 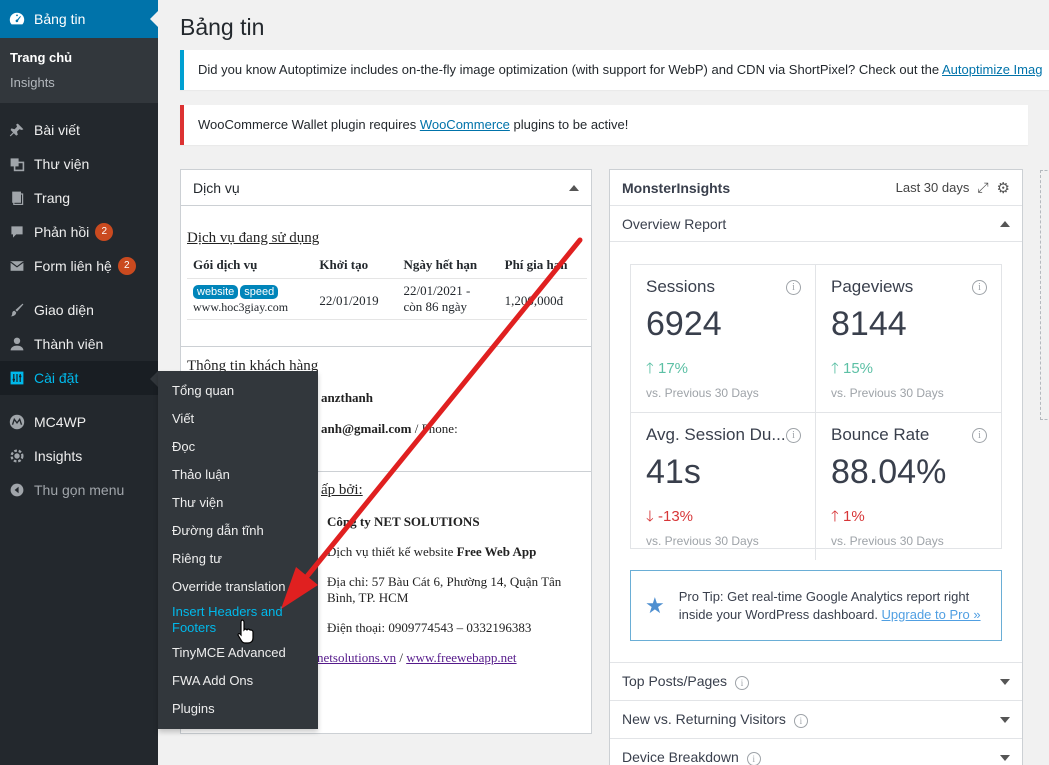 What do you see at coordinates (245, 631) in the screenshot?
I see `hand-cursor-icon` at bounding box center [245, 631].